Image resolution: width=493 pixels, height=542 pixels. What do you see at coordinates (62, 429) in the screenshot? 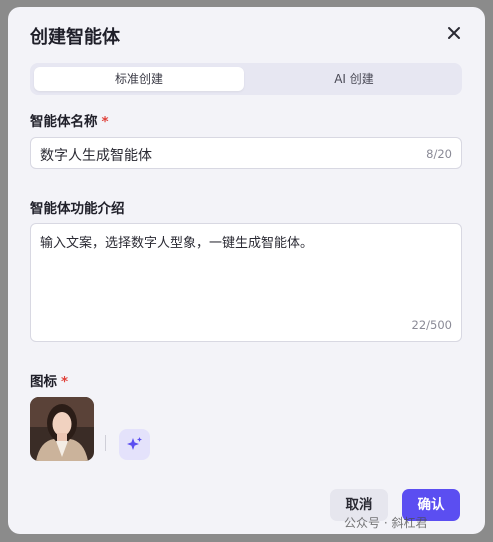
I see `avatar-image` at bounding box center [62, 429].